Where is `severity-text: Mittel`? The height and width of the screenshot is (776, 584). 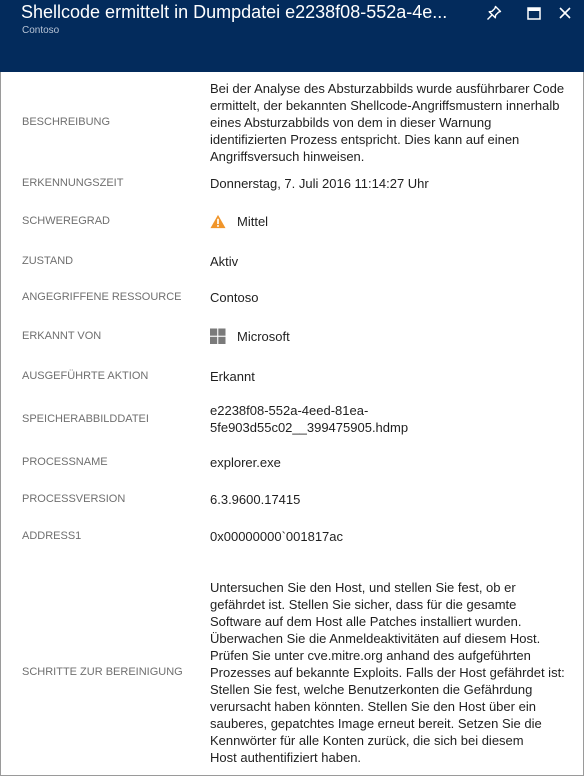 severity-text: Mittel is located at coordinates (253, 221).